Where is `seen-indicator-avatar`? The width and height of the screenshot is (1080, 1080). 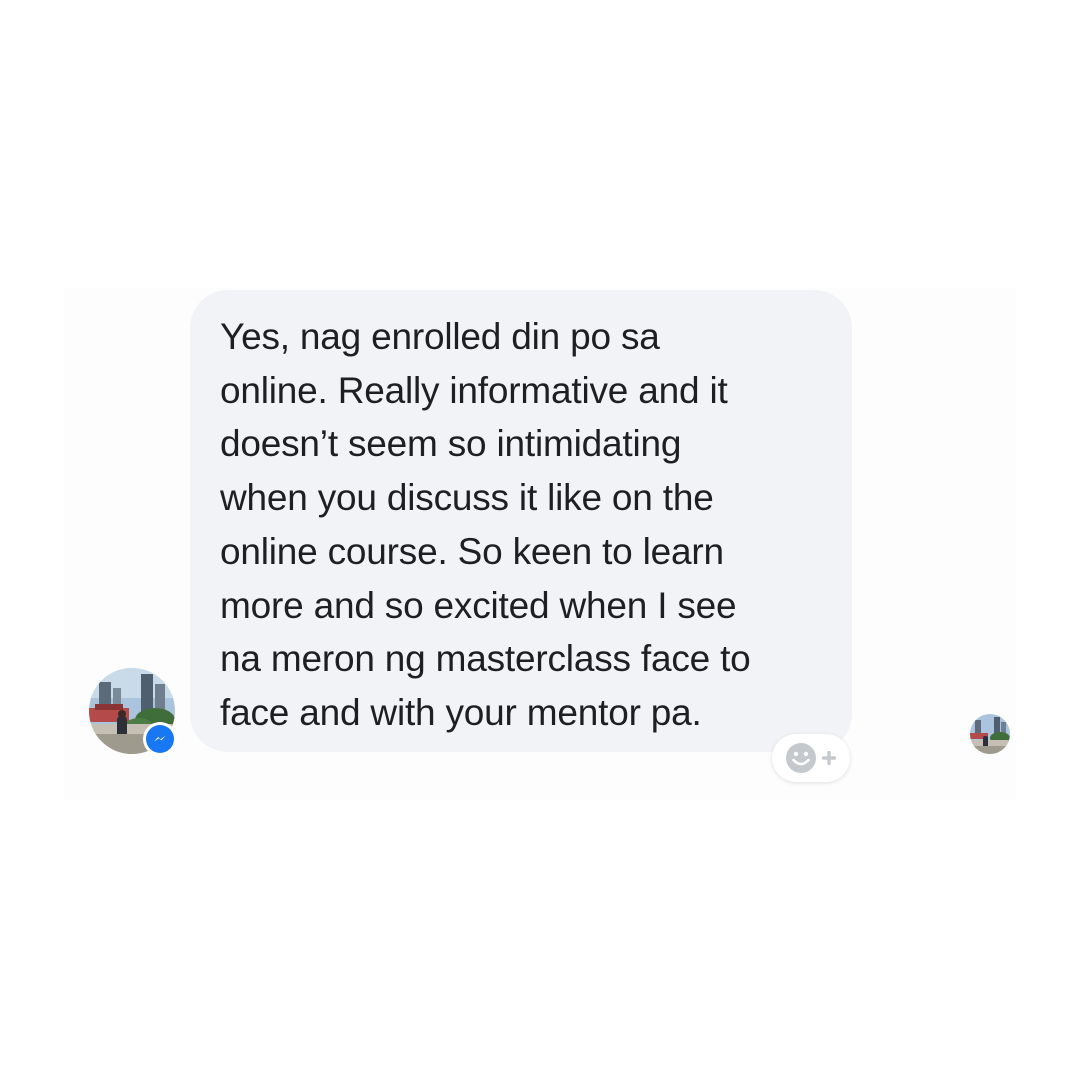 seen-indicator-avatar is located at coordinates (990, 734).